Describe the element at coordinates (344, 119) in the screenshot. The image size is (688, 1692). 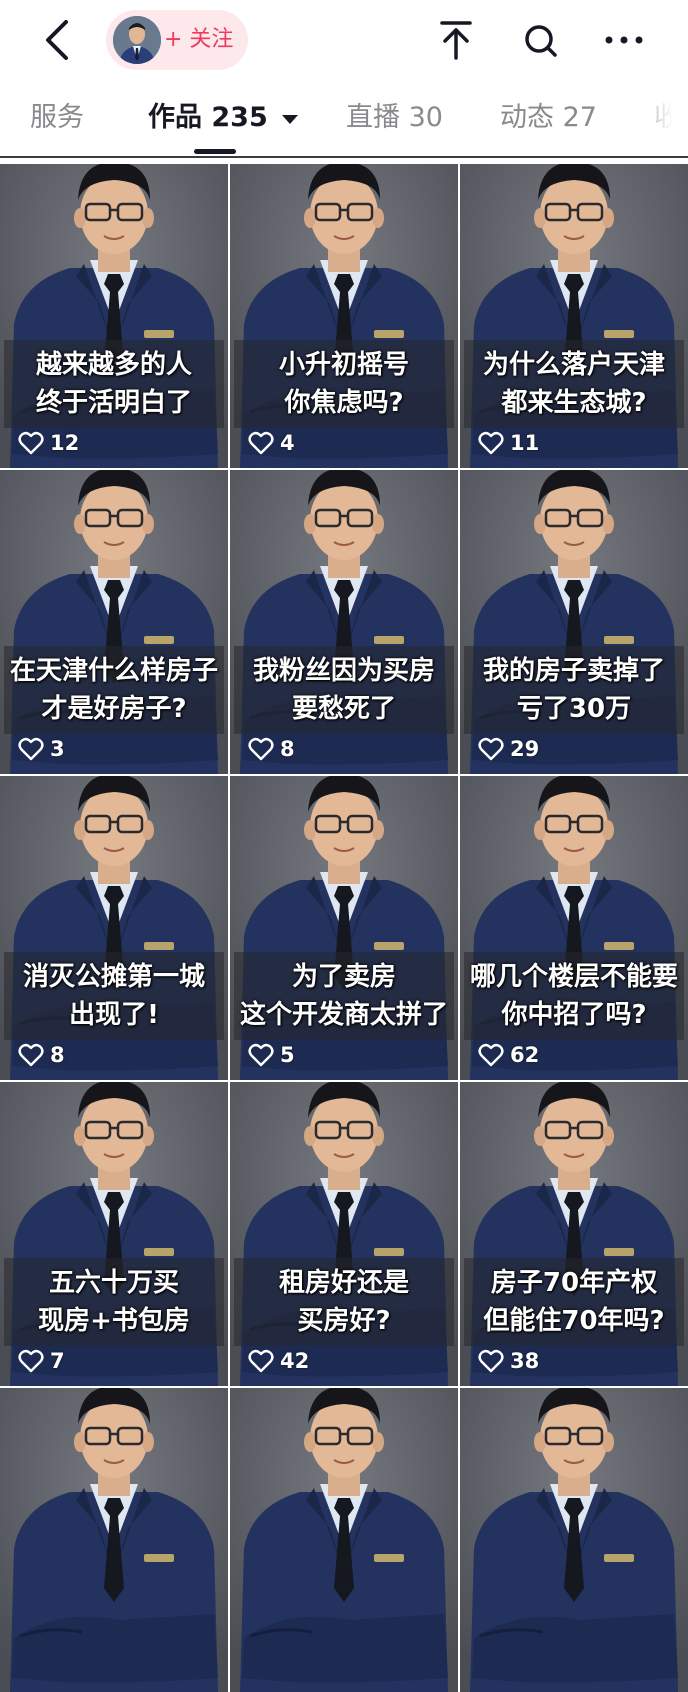
I see `profile-tabs: 服务 作品 235 直播 30 动态 27 收` at that location.